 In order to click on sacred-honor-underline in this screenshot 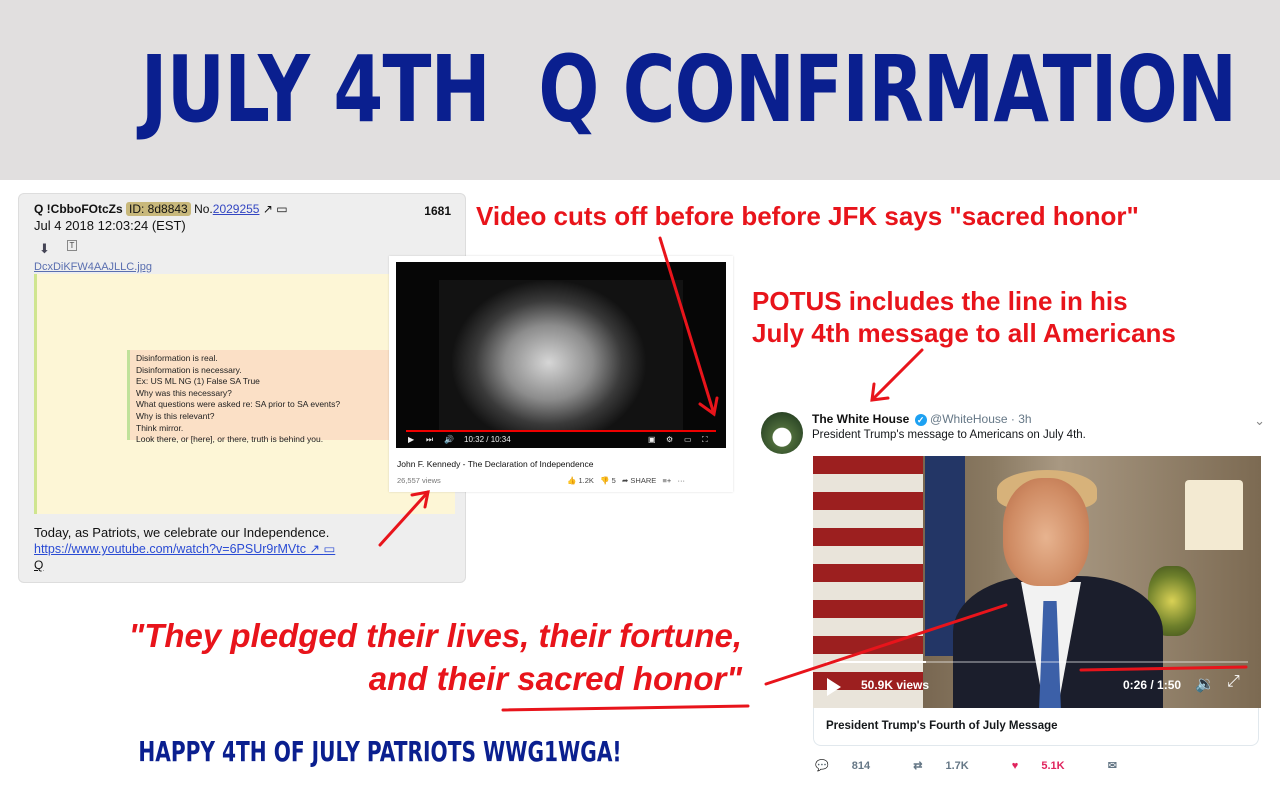, I will do `click(625, 708)`.